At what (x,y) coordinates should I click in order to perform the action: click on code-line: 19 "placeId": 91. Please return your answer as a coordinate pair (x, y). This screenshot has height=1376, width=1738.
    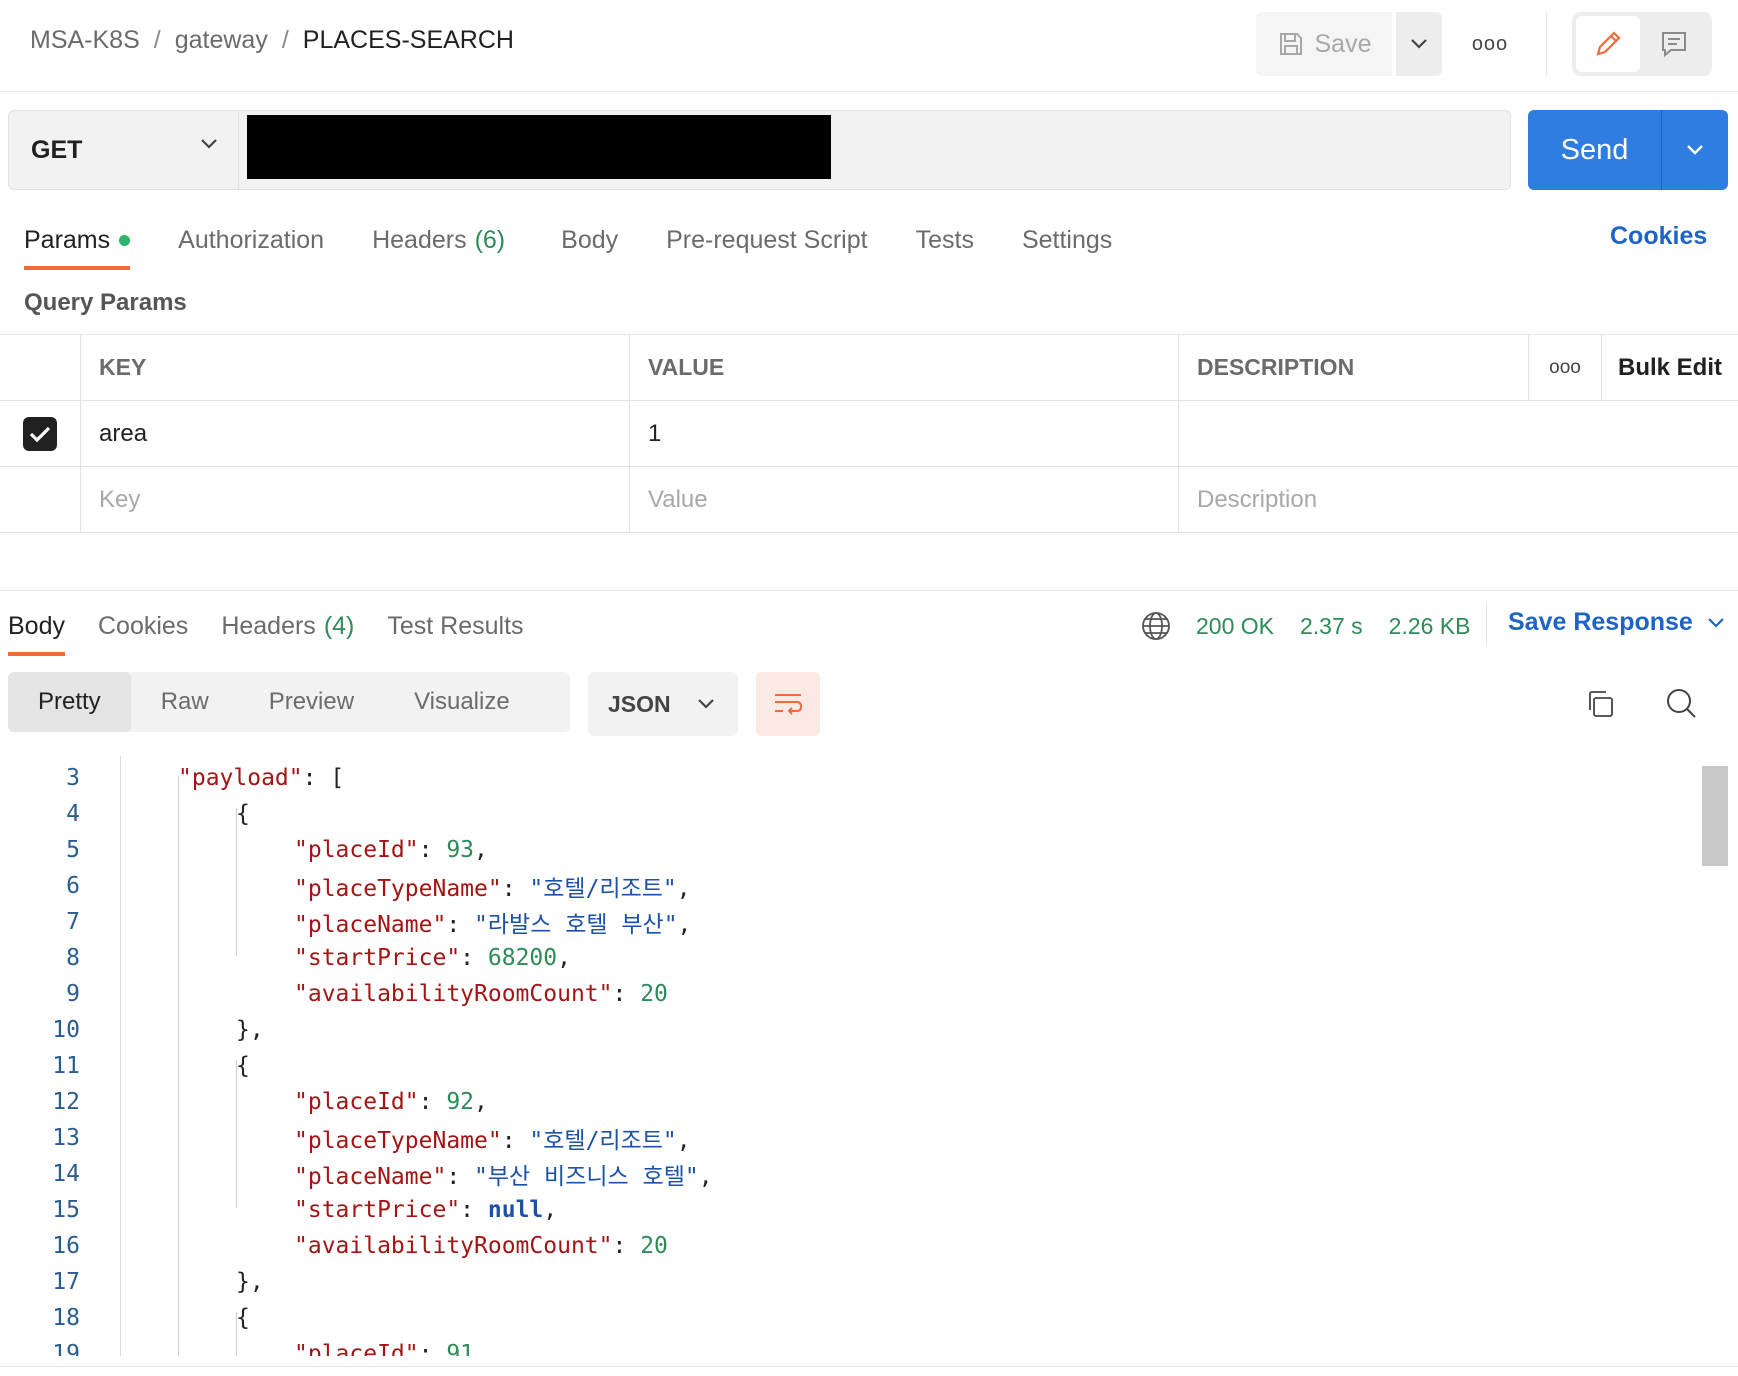
    Looking at the image, I should click on (850, 1346).